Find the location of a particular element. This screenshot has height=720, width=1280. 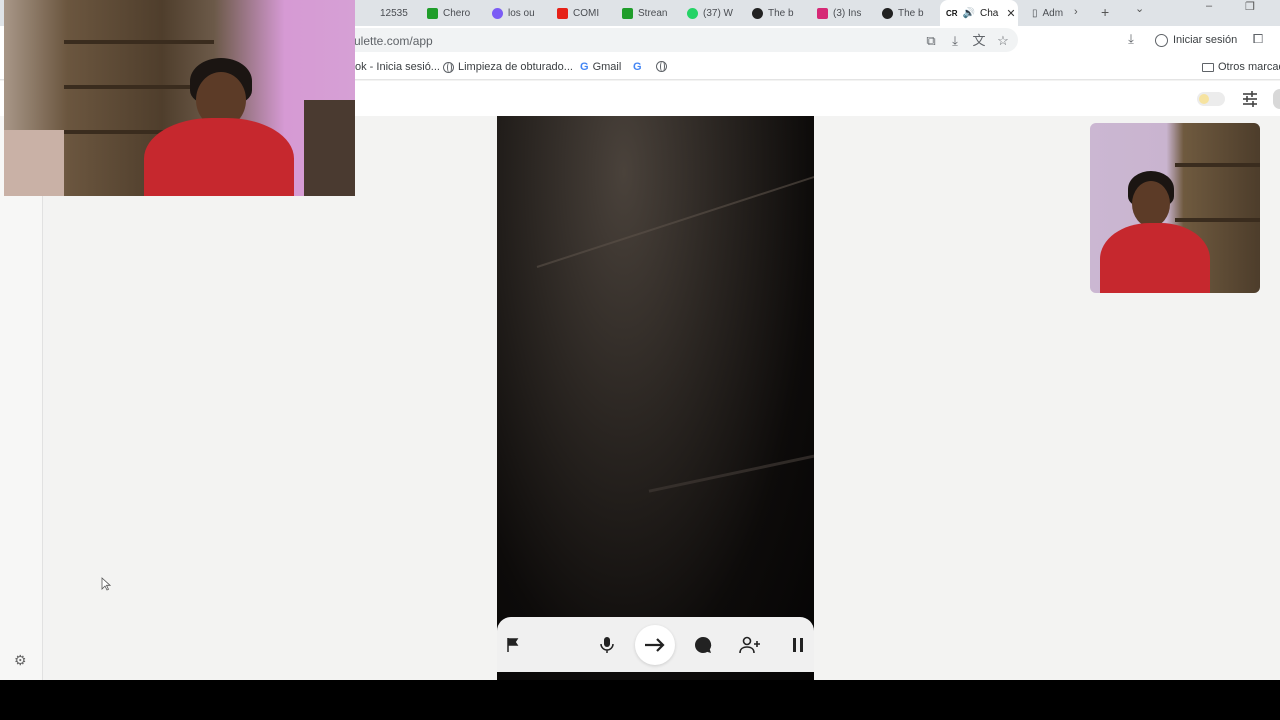

tab-4: COMI is located at coordinates (578, 13).